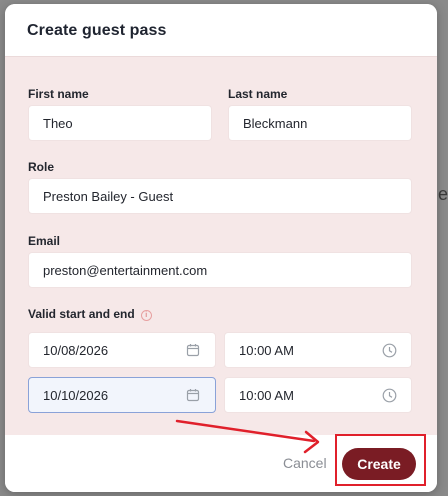  I want to click on end-time-value: 10:00 AM, so click(266, 395).